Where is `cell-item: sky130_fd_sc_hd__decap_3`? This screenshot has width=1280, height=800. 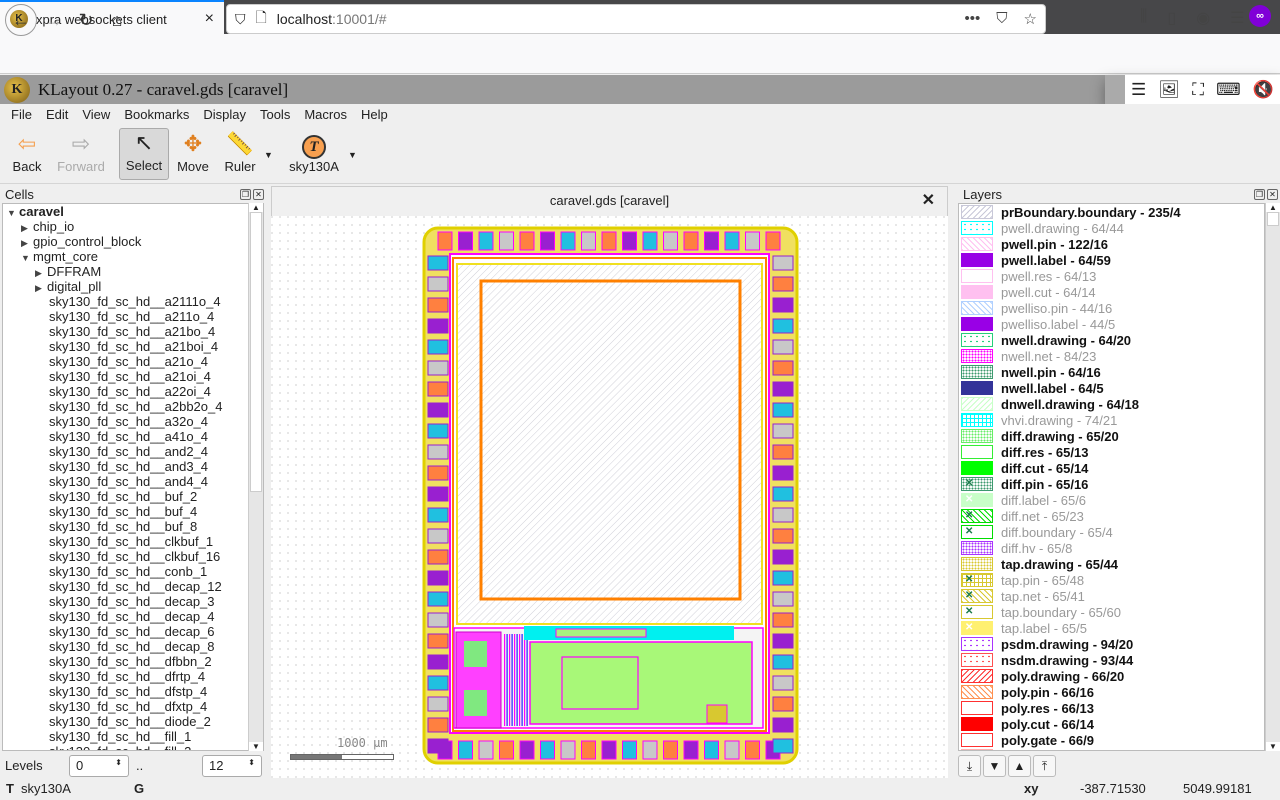 cell-item: sky130_fd_sc_hd__decap_3 is located at coordinates (133, 601).